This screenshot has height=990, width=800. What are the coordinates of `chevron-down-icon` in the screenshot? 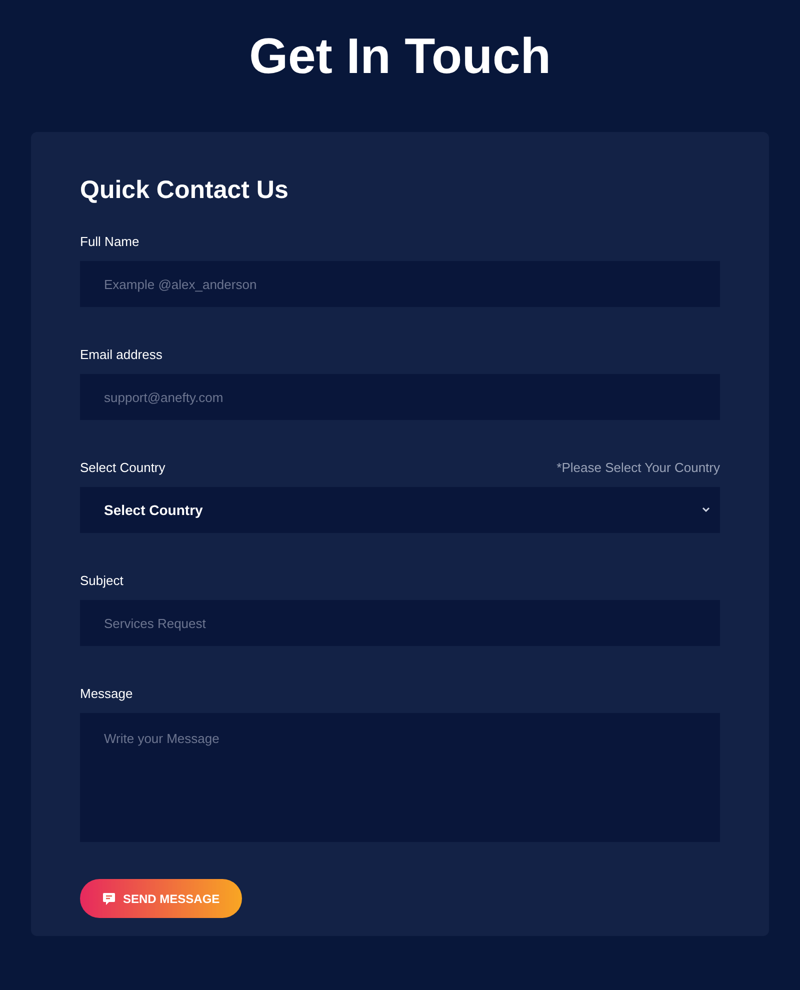 It's located at (706, 510).